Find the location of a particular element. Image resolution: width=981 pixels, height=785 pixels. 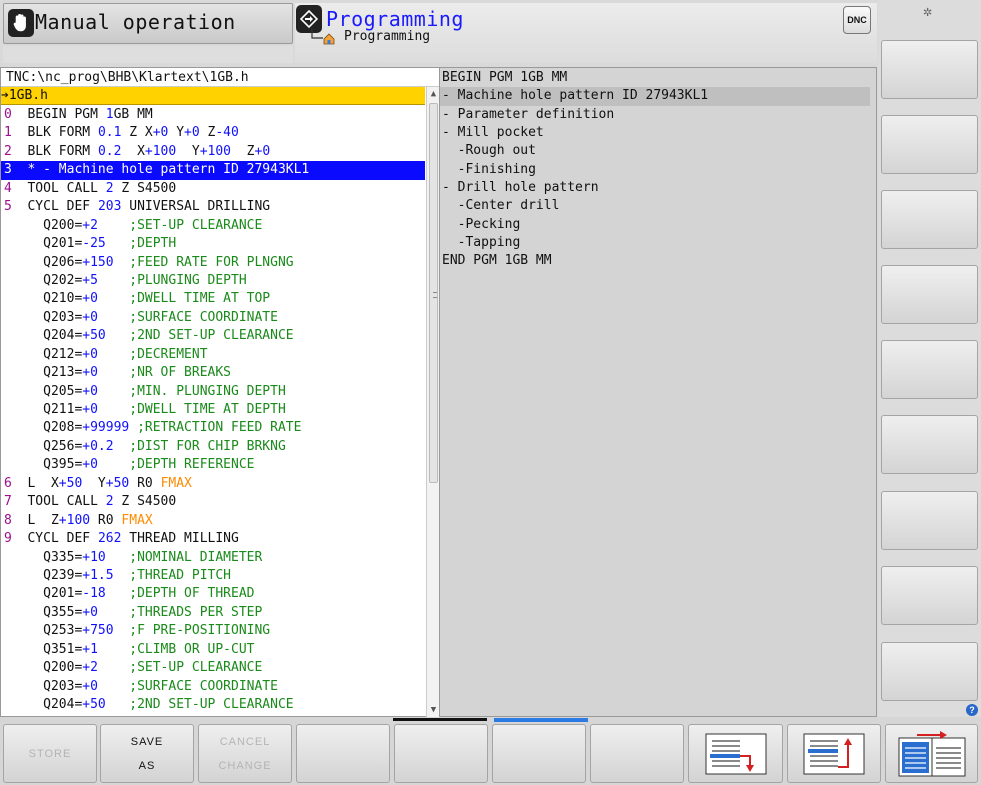

line-text: Q203=+0 ;SURFACE COORDINATE is located at coordinates (152, 317).